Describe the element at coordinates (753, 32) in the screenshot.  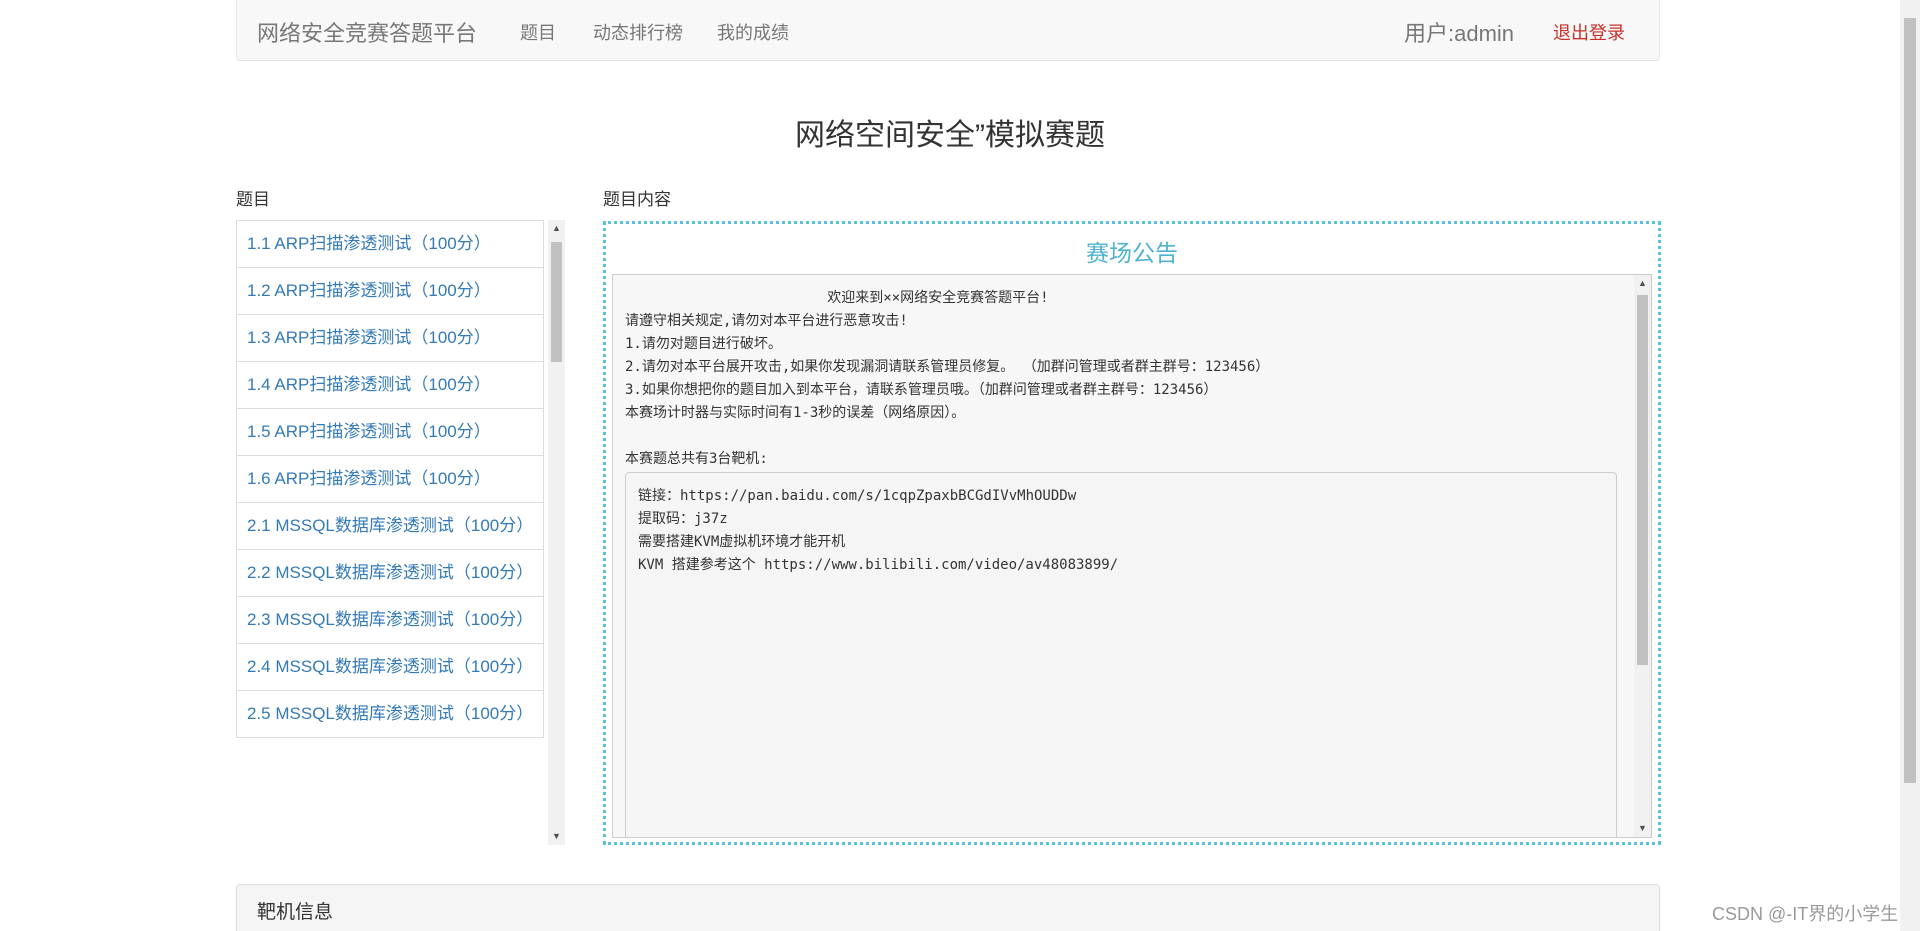
I see `nav-link-my-scores: 我的成绩` at that location.